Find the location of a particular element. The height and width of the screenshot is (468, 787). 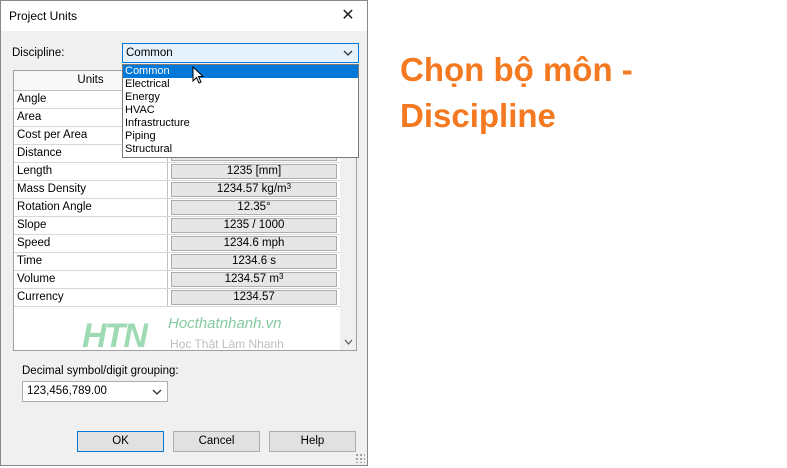

format-button: 1234.6 s is located at coordinates (254, 261).